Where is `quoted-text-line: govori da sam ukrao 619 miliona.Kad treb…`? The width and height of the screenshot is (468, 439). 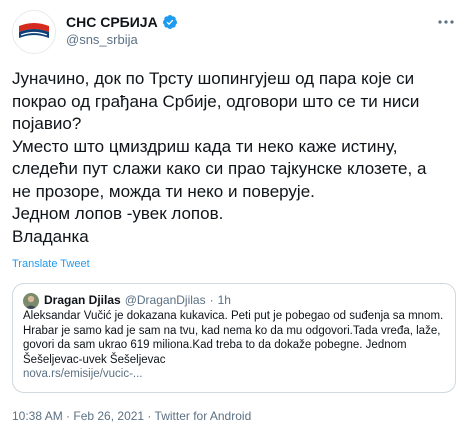
quoted-text-line: govori da sam ukrao 619 miliona.Kad treb… is located at coordinates (215, 345).